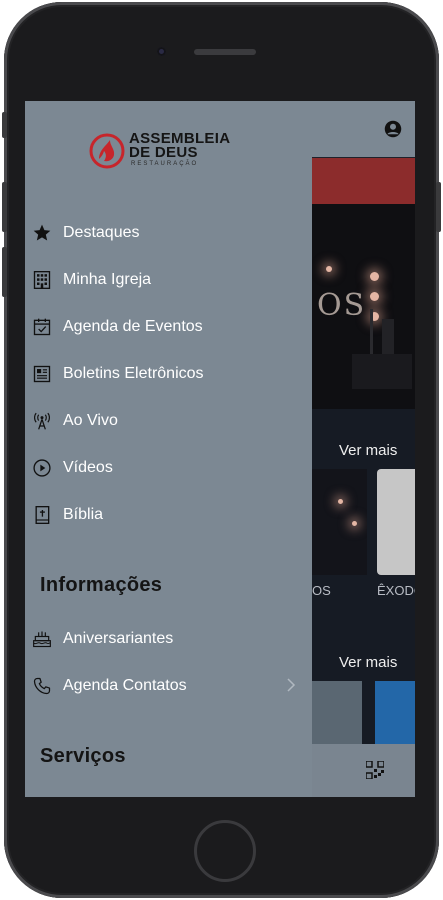 The height and width of the screenshot is (900, 443). Describe the element at coordinates (168, 468) in the screenshot. I see `menu-item-videos: Vídeos` at that location.